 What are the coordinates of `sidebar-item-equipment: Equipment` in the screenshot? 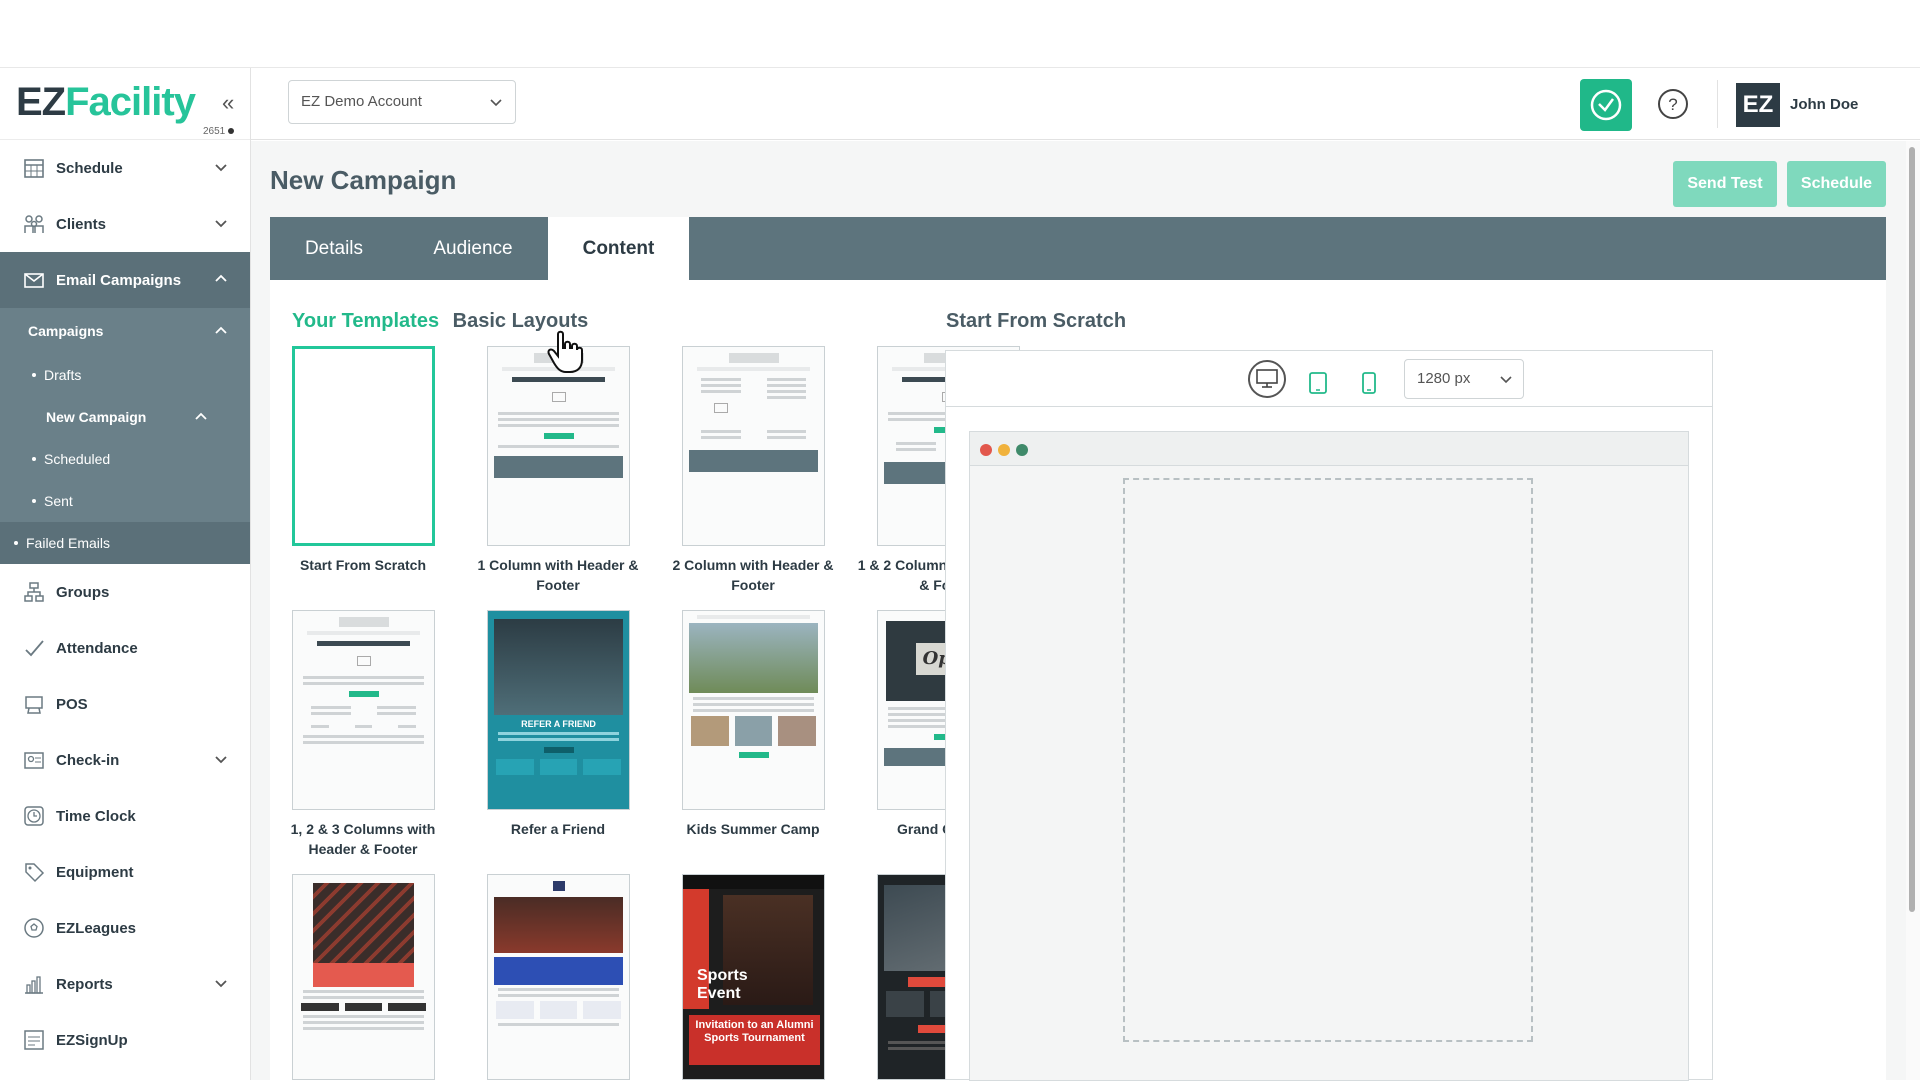 It's located at (125, 872).